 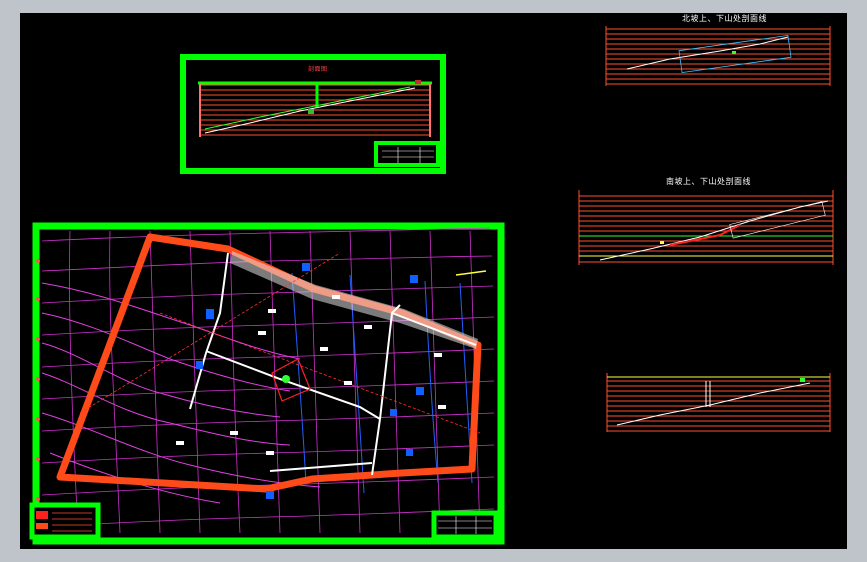 I want to click on water-markers, so click(x=310, y=381).